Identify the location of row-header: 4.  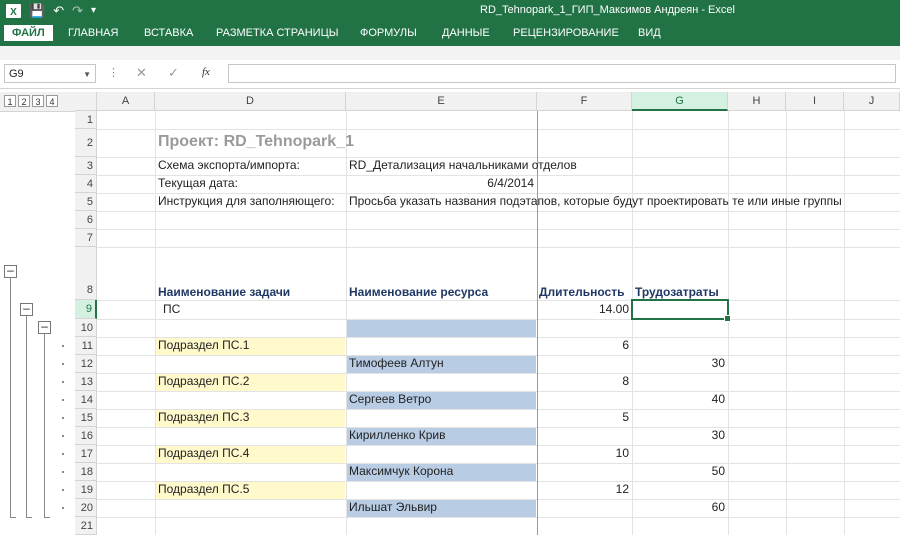
(86, 184).